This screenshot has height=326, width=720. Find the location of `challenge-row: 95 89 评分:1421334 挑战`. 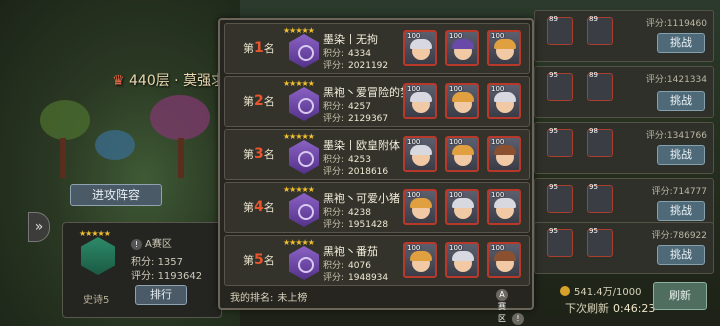

challenge-row: 95 89 评分:1421334 挑战 is located at coordinates (624, 92).